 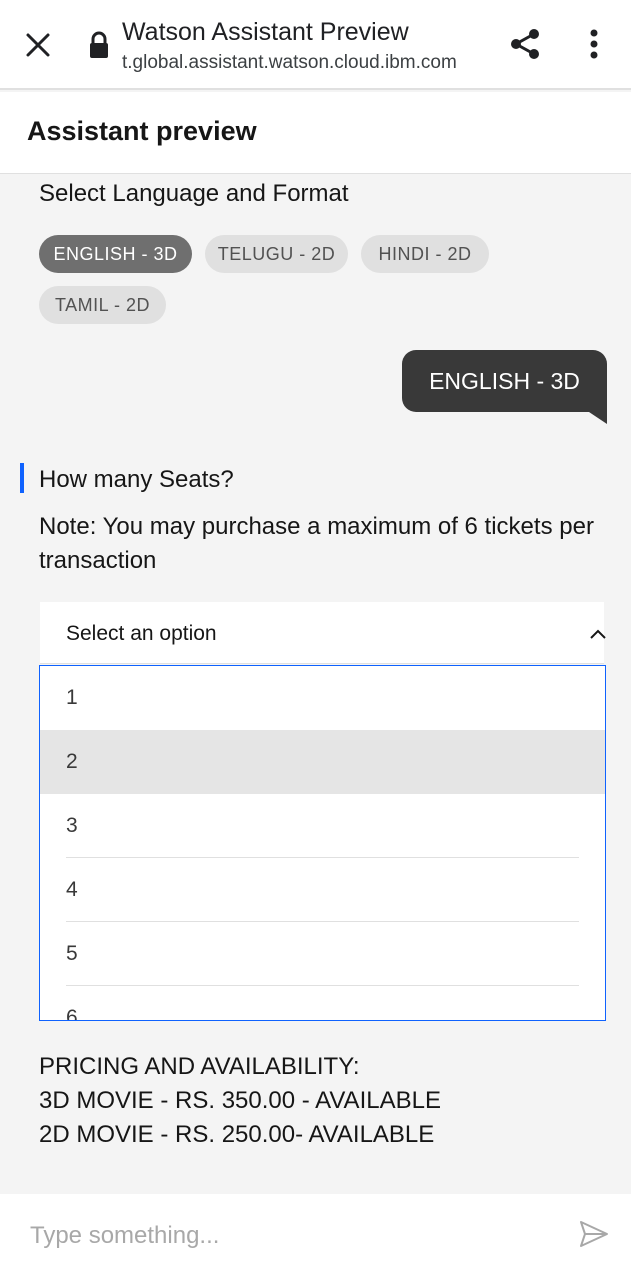 I want to click on send-button, so click(x=594, y=1234).